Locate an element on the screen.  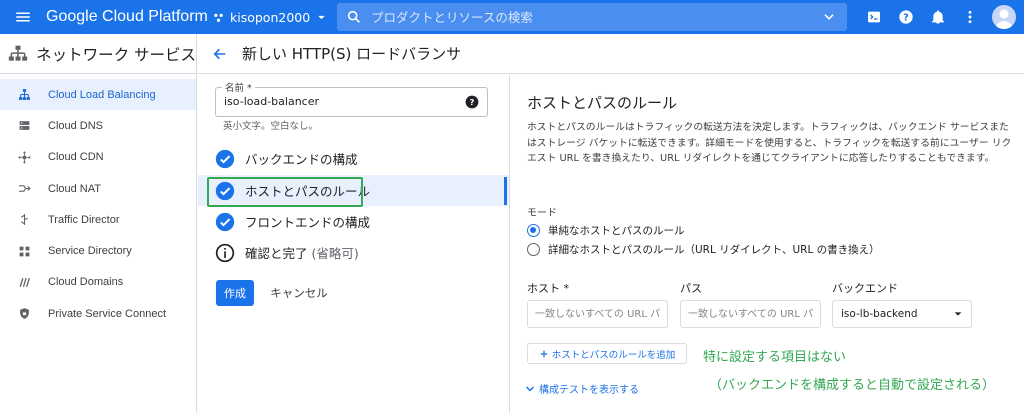
top-bar: Google Cloud Platform kisopon2000 ? is located at coordinates (512, 17).